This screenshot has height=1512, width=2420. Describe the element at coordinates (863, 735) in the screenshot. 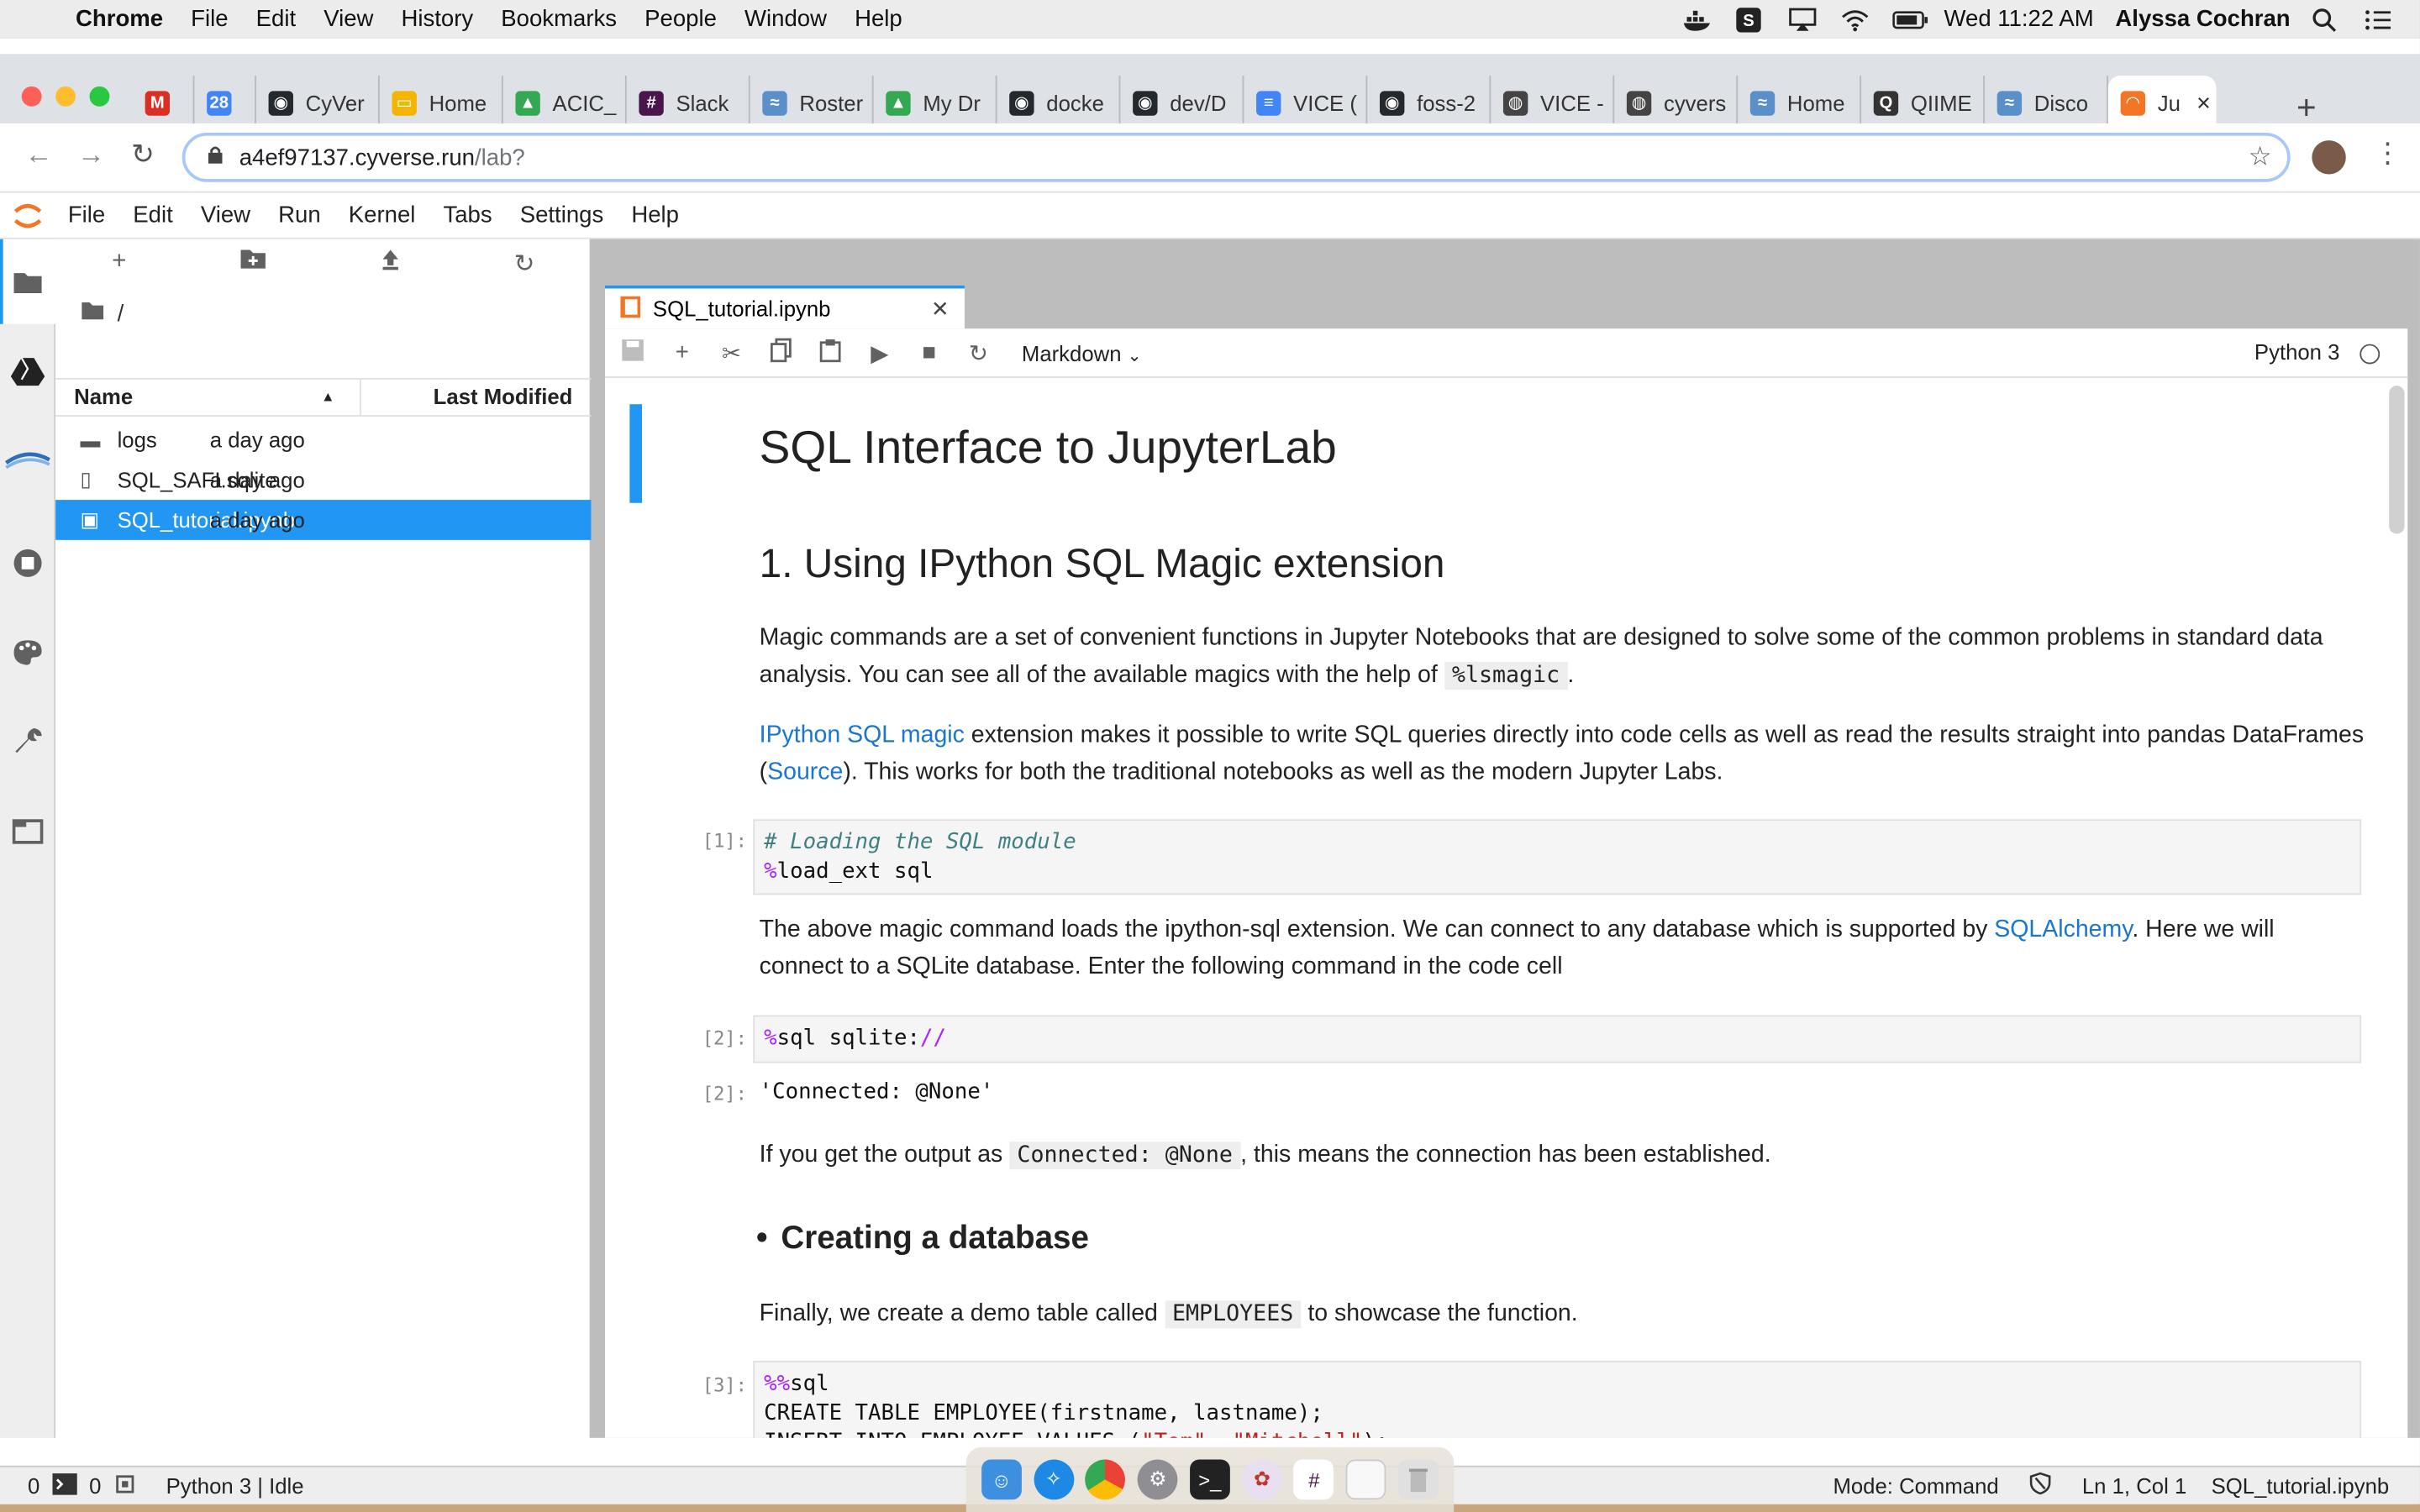

I see `ipython-sql-magic-link: IPython SQL magic` at that location.